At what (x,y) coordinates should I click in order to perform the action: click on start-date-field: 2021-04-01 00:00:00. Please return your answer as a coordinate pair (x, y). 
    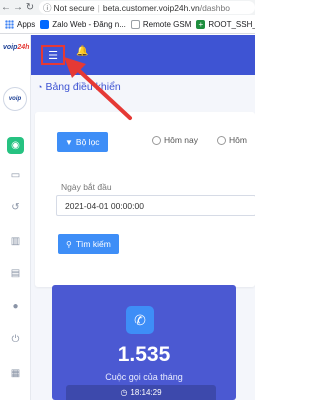
    Looking at the image, I should click on (155, 205).